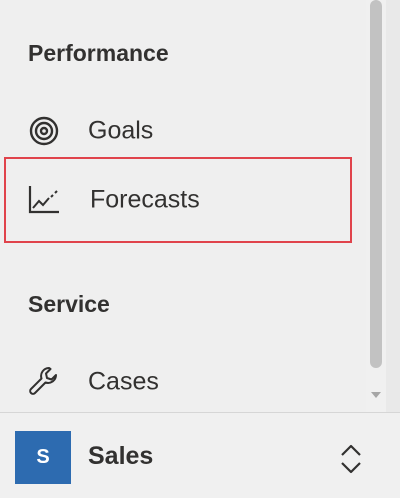 Image resolution: width=400 pixels, height=498 pixels. What do you see at coordinates (44, 382) in the screenshot?
I see `wrench-icon` at bounding box center [44, 382].